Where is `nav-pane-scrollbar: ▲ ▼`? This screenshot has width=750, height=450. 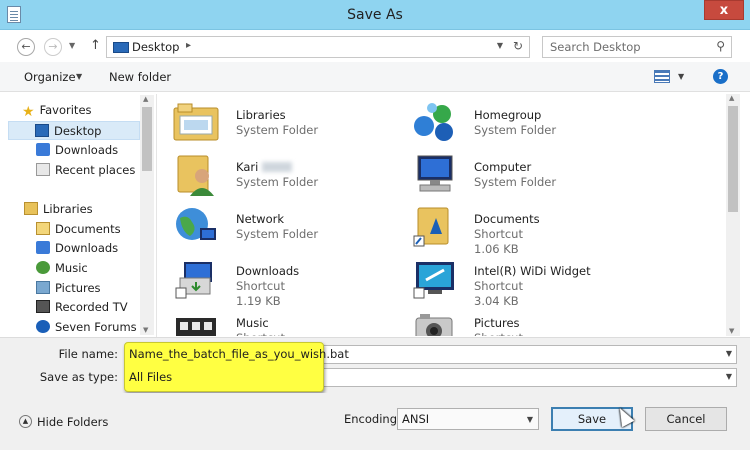
nav-pane-scrollbar: ▲ ▼ is located at coordinates (147, 215).